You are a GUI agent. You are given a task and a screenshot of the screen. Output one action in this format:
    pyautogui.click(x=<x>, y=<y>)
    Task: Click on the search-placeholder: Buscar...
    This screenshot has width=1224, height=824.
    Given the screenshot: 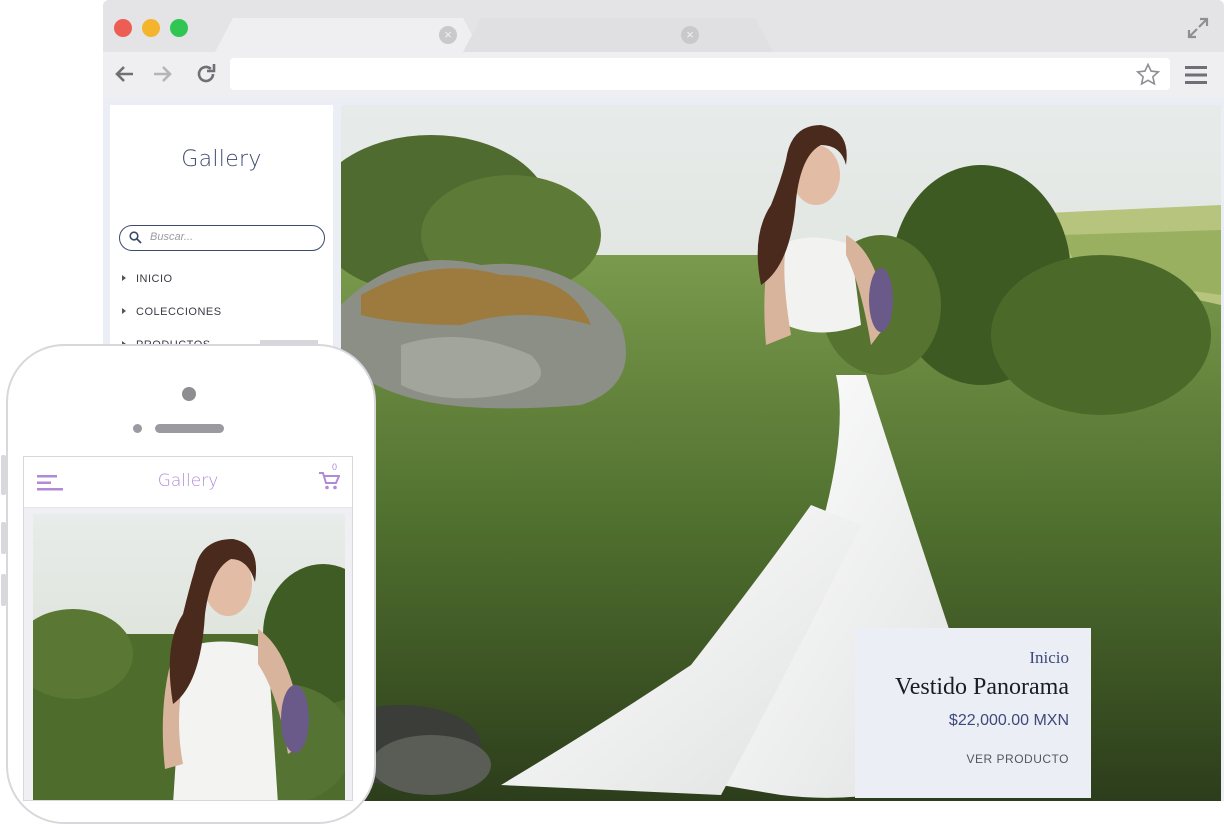 What is the action you would take?
    pyautogui.click(x=171, y=237)
    